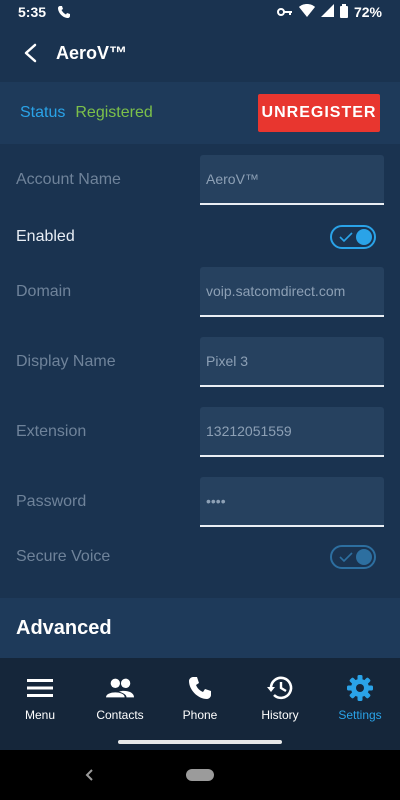 The width and height of the screenshot is (400, 800). I want to click on extension-row: Extension 13212051559, so click(200, 432).